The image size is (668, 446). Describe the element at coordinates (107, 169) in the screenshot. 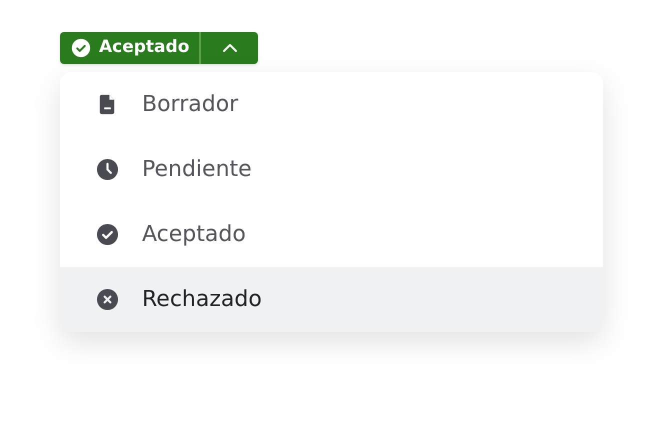

I see `clock-icon` at that location.